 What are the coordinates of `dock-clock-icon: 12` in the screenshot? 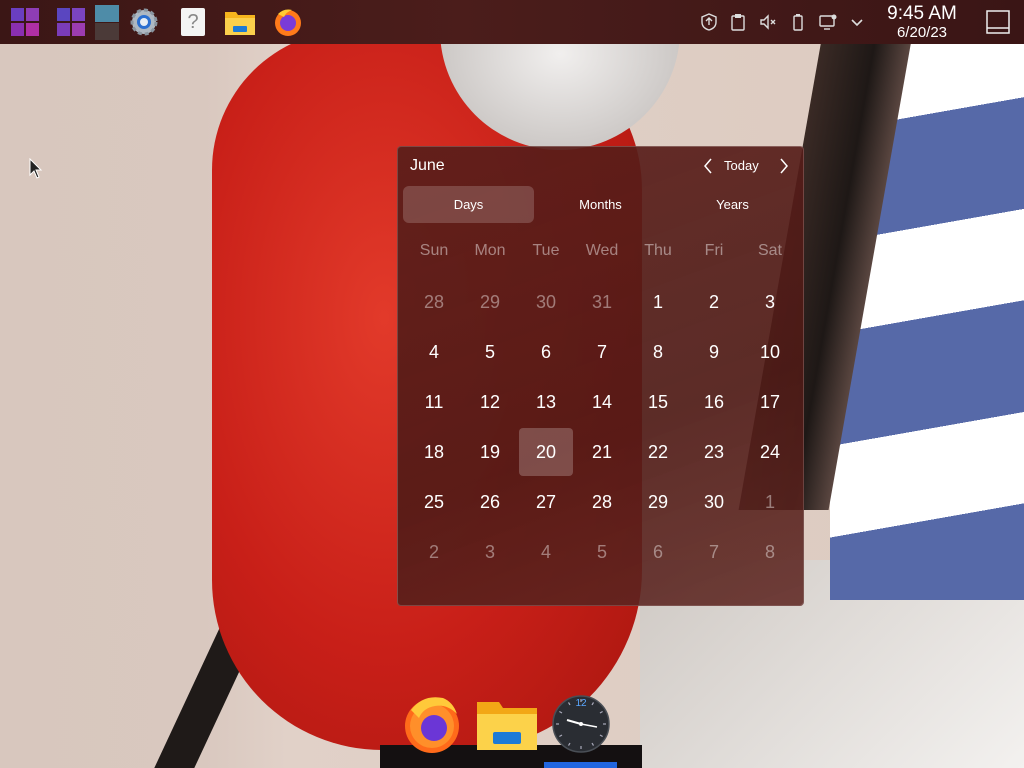 It's located at (581, 724).